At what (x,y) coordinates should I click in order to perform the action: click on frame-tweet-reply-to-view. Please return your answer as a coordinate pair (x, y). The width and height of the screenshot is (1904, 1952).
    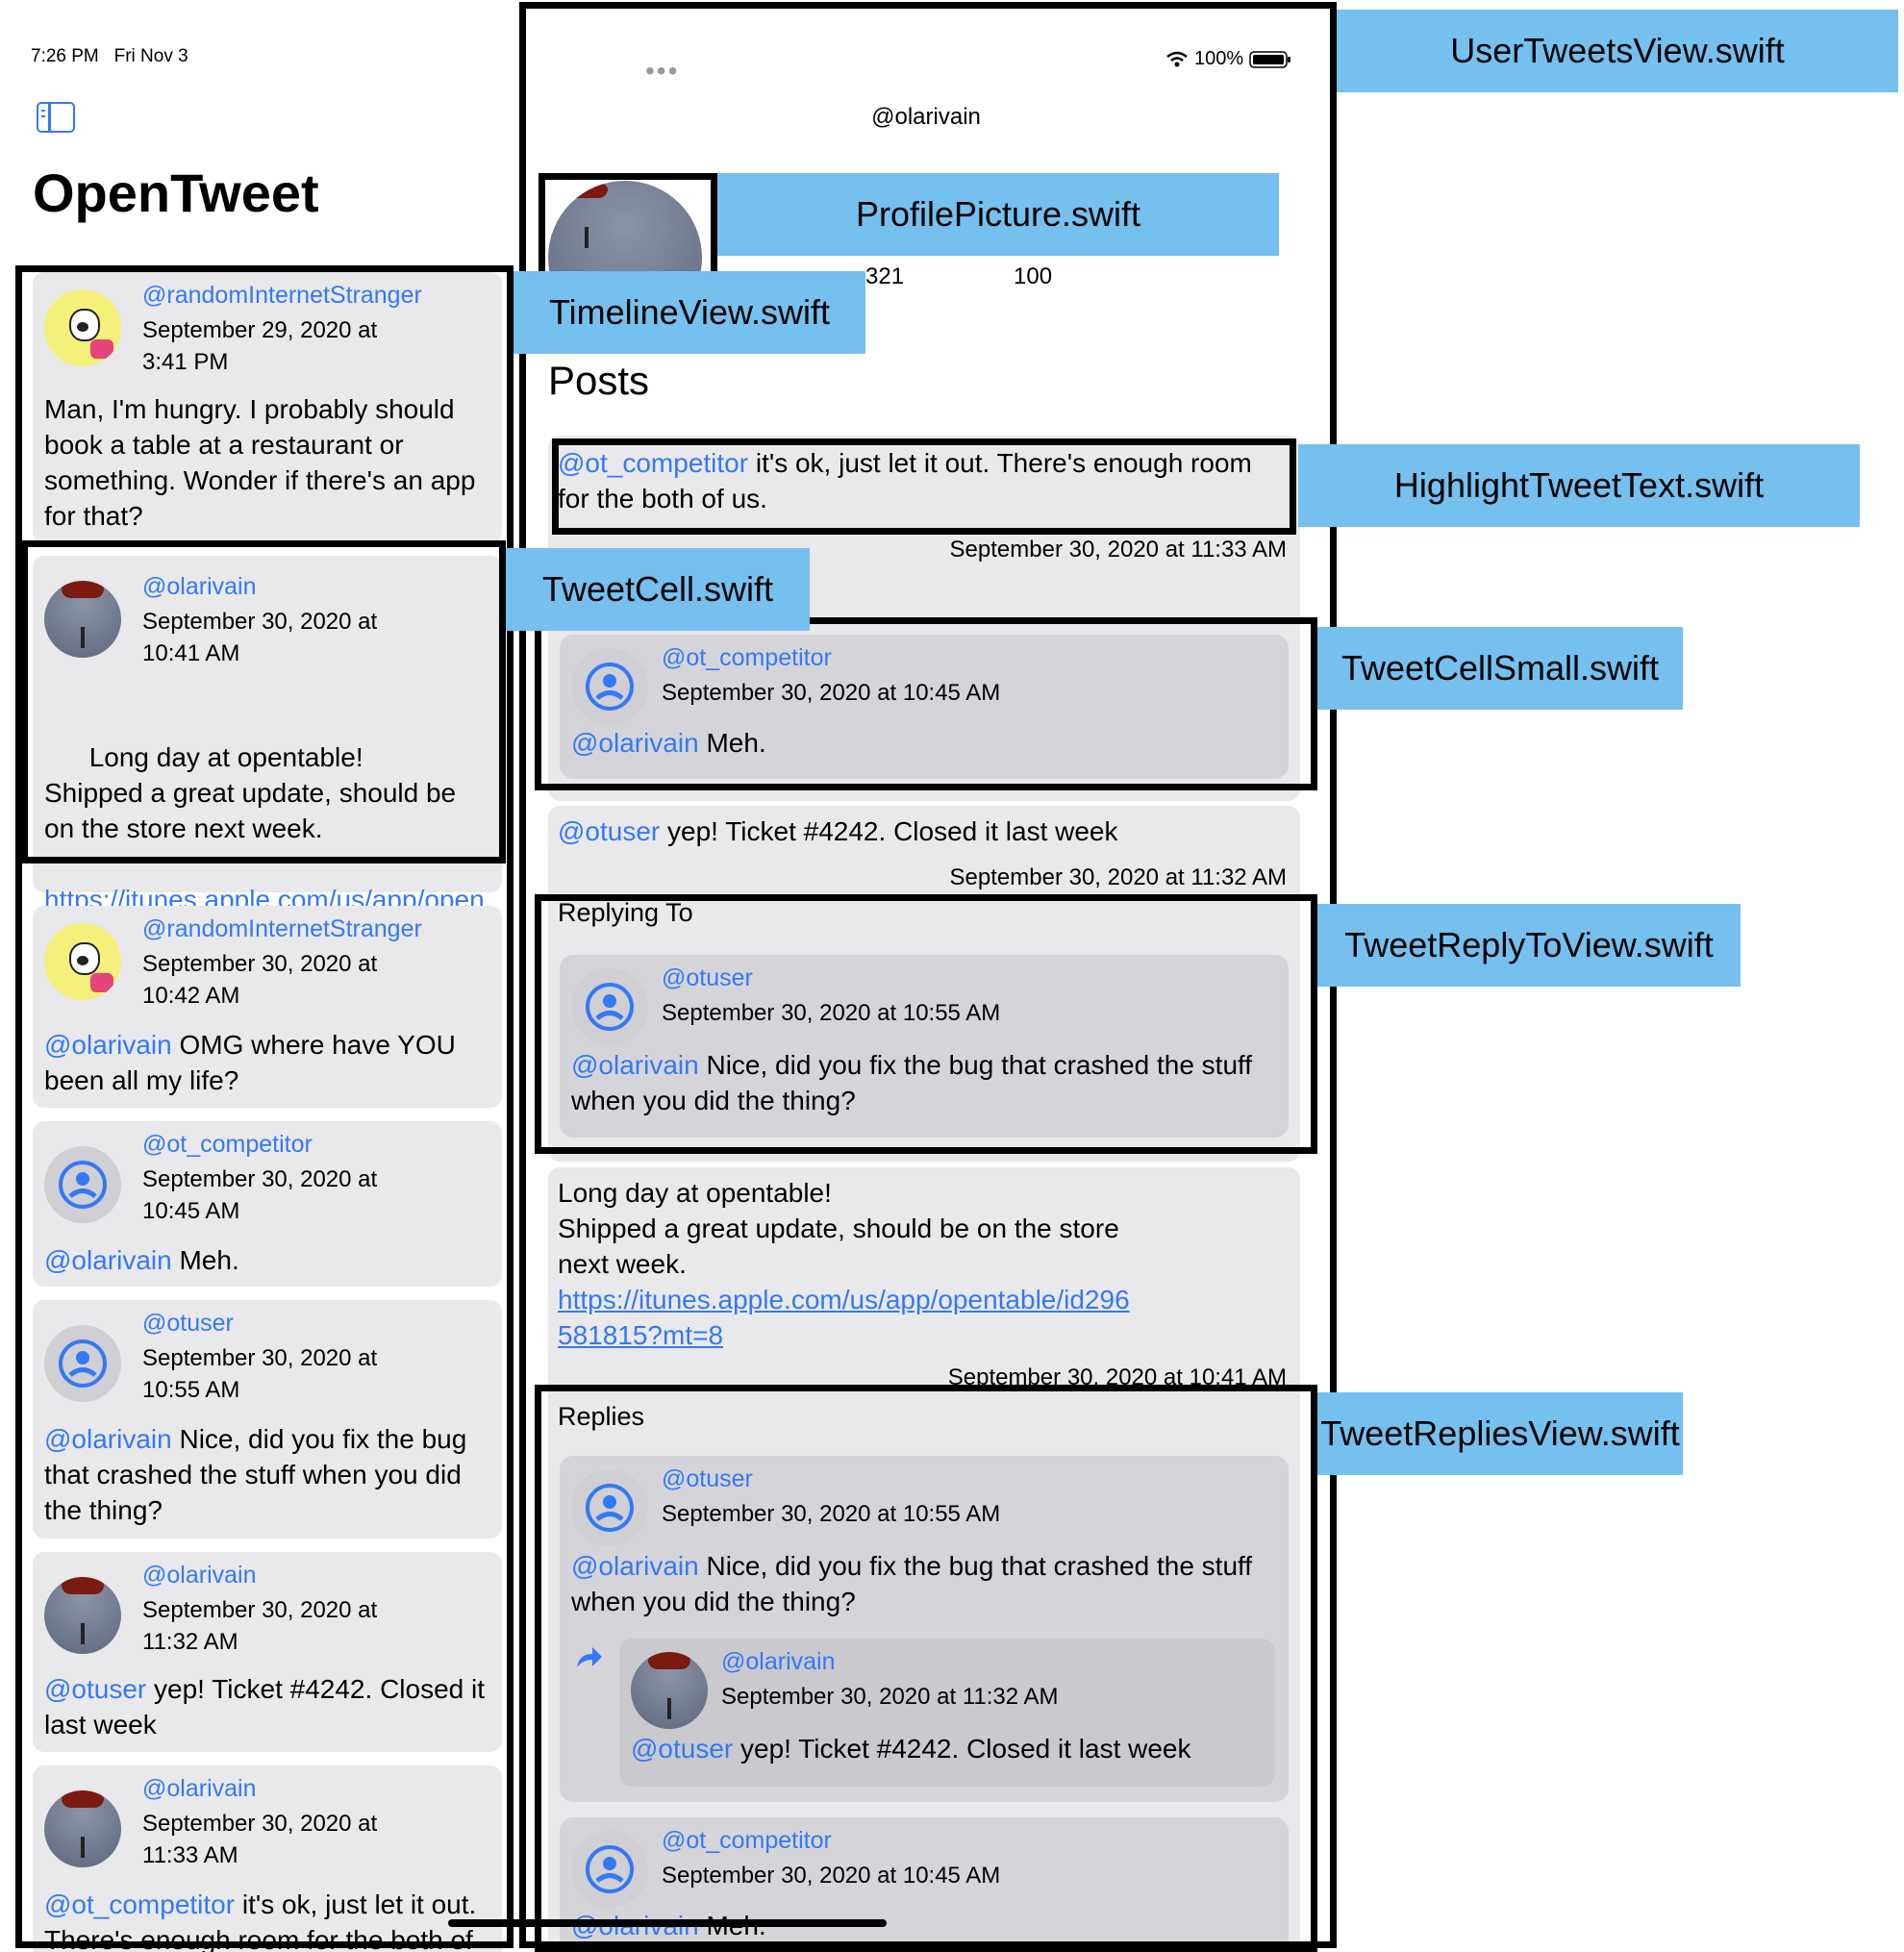
    Looking at the image, I should click on (926, 1024).